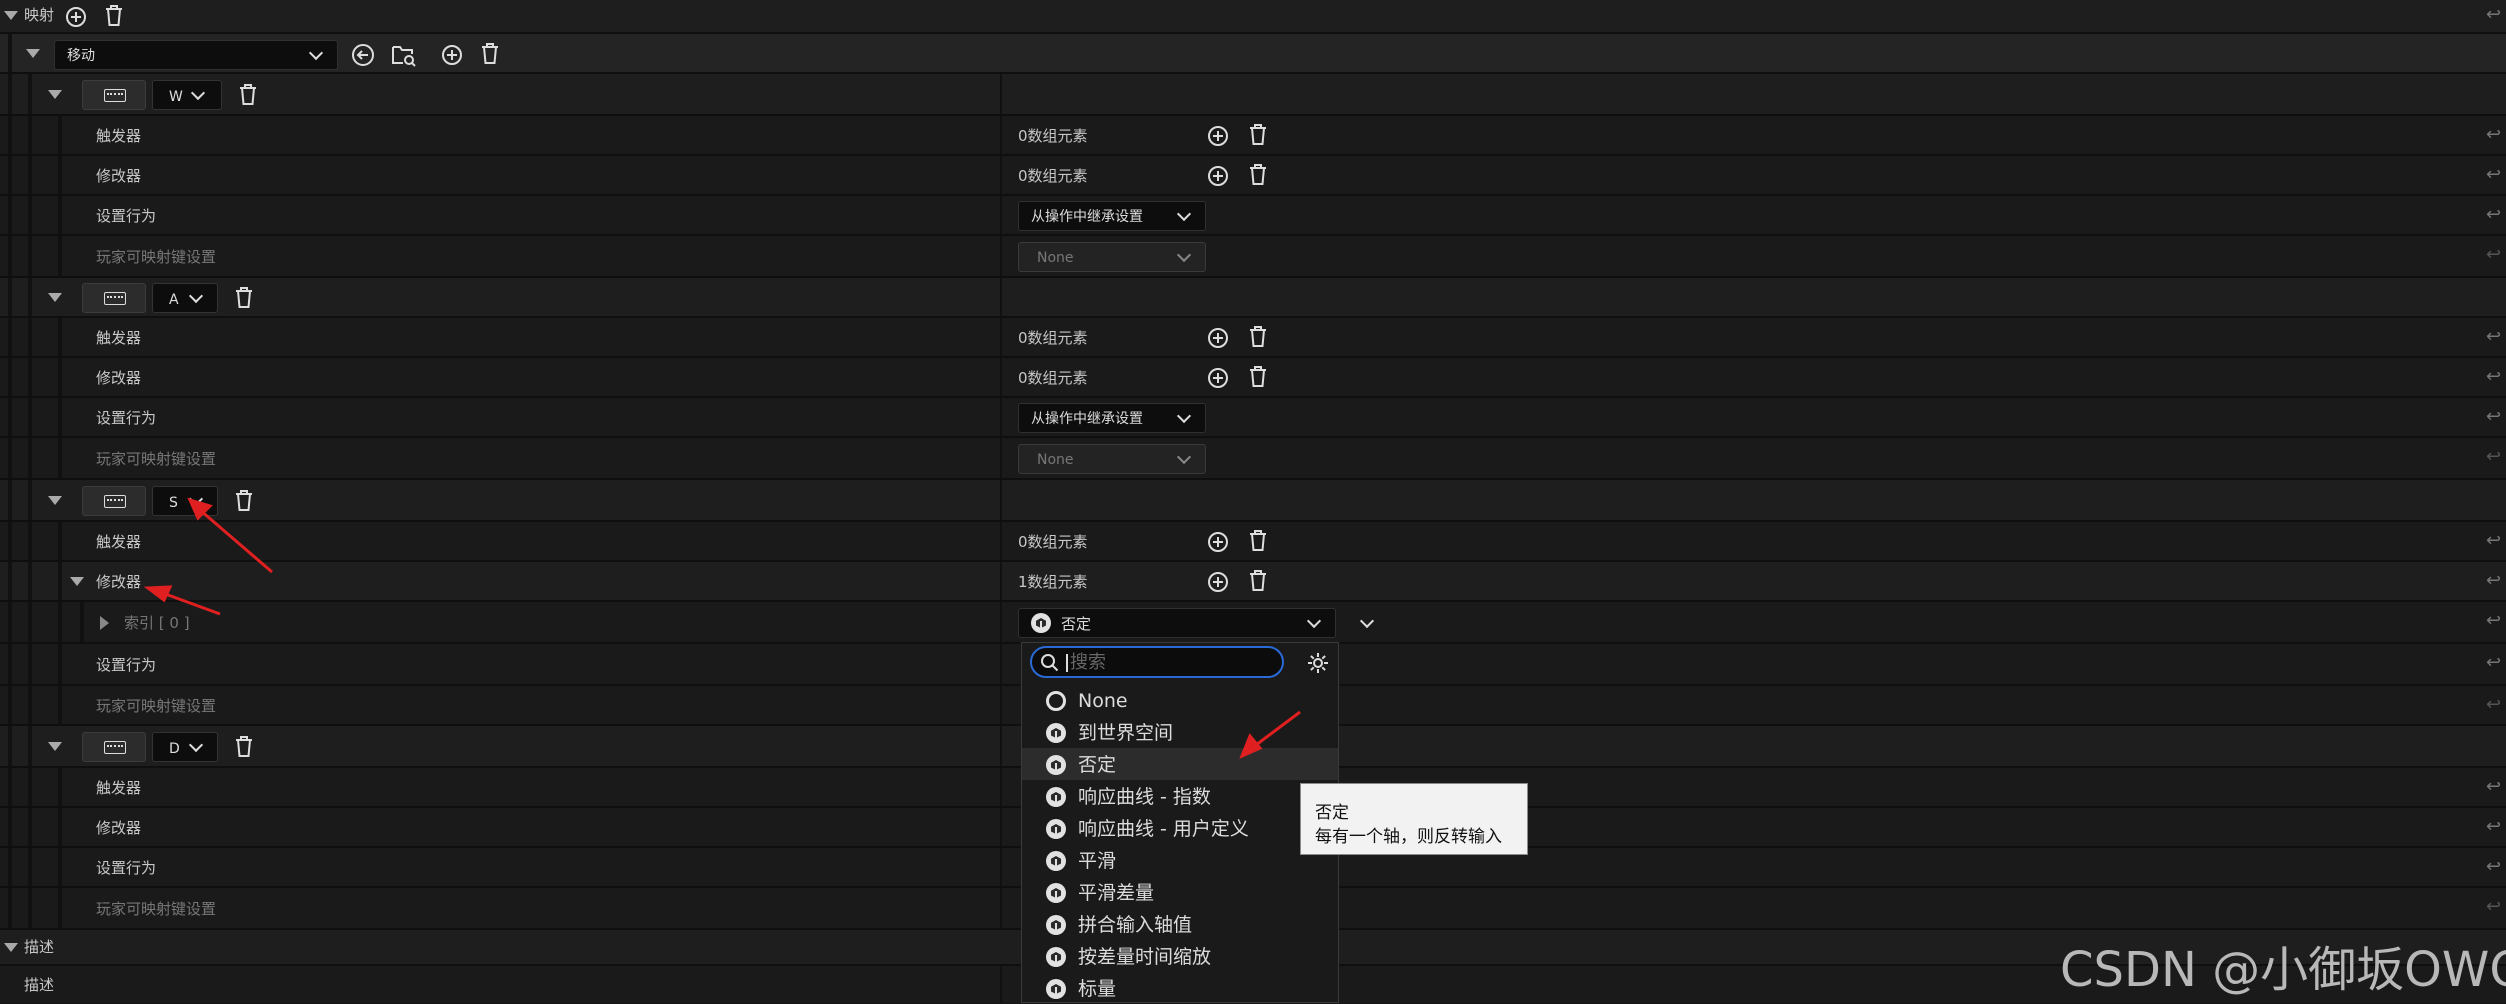  Describe the element at coordinates (1180, 860) in the screenshot. I see `dropdown-item: 平滑` at that location.